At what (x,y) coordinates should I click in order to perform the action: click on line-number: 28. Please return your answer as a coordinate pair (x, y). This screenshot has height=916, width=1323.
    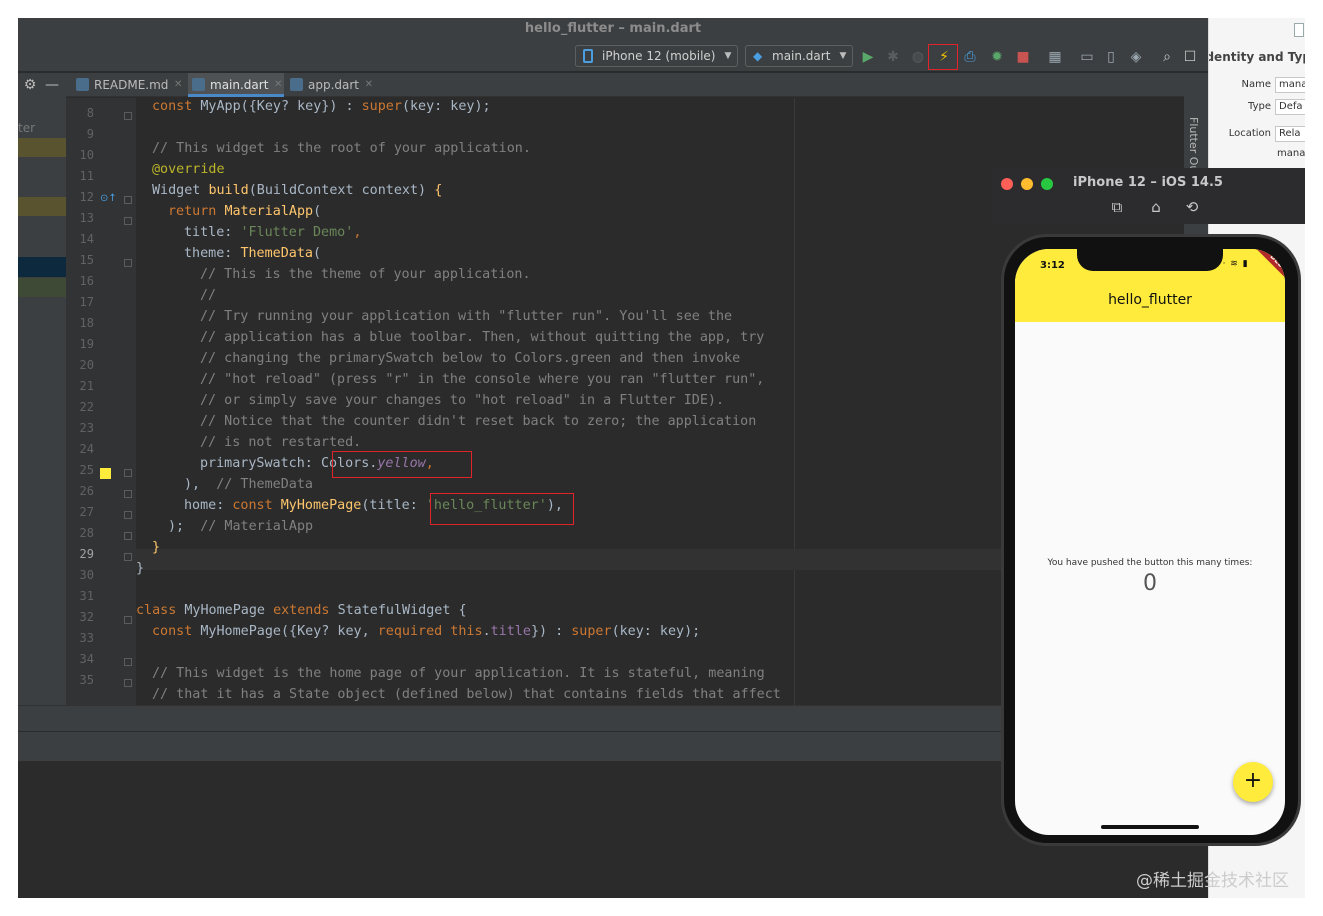
    Looking at the image, I should click on (86, 533).